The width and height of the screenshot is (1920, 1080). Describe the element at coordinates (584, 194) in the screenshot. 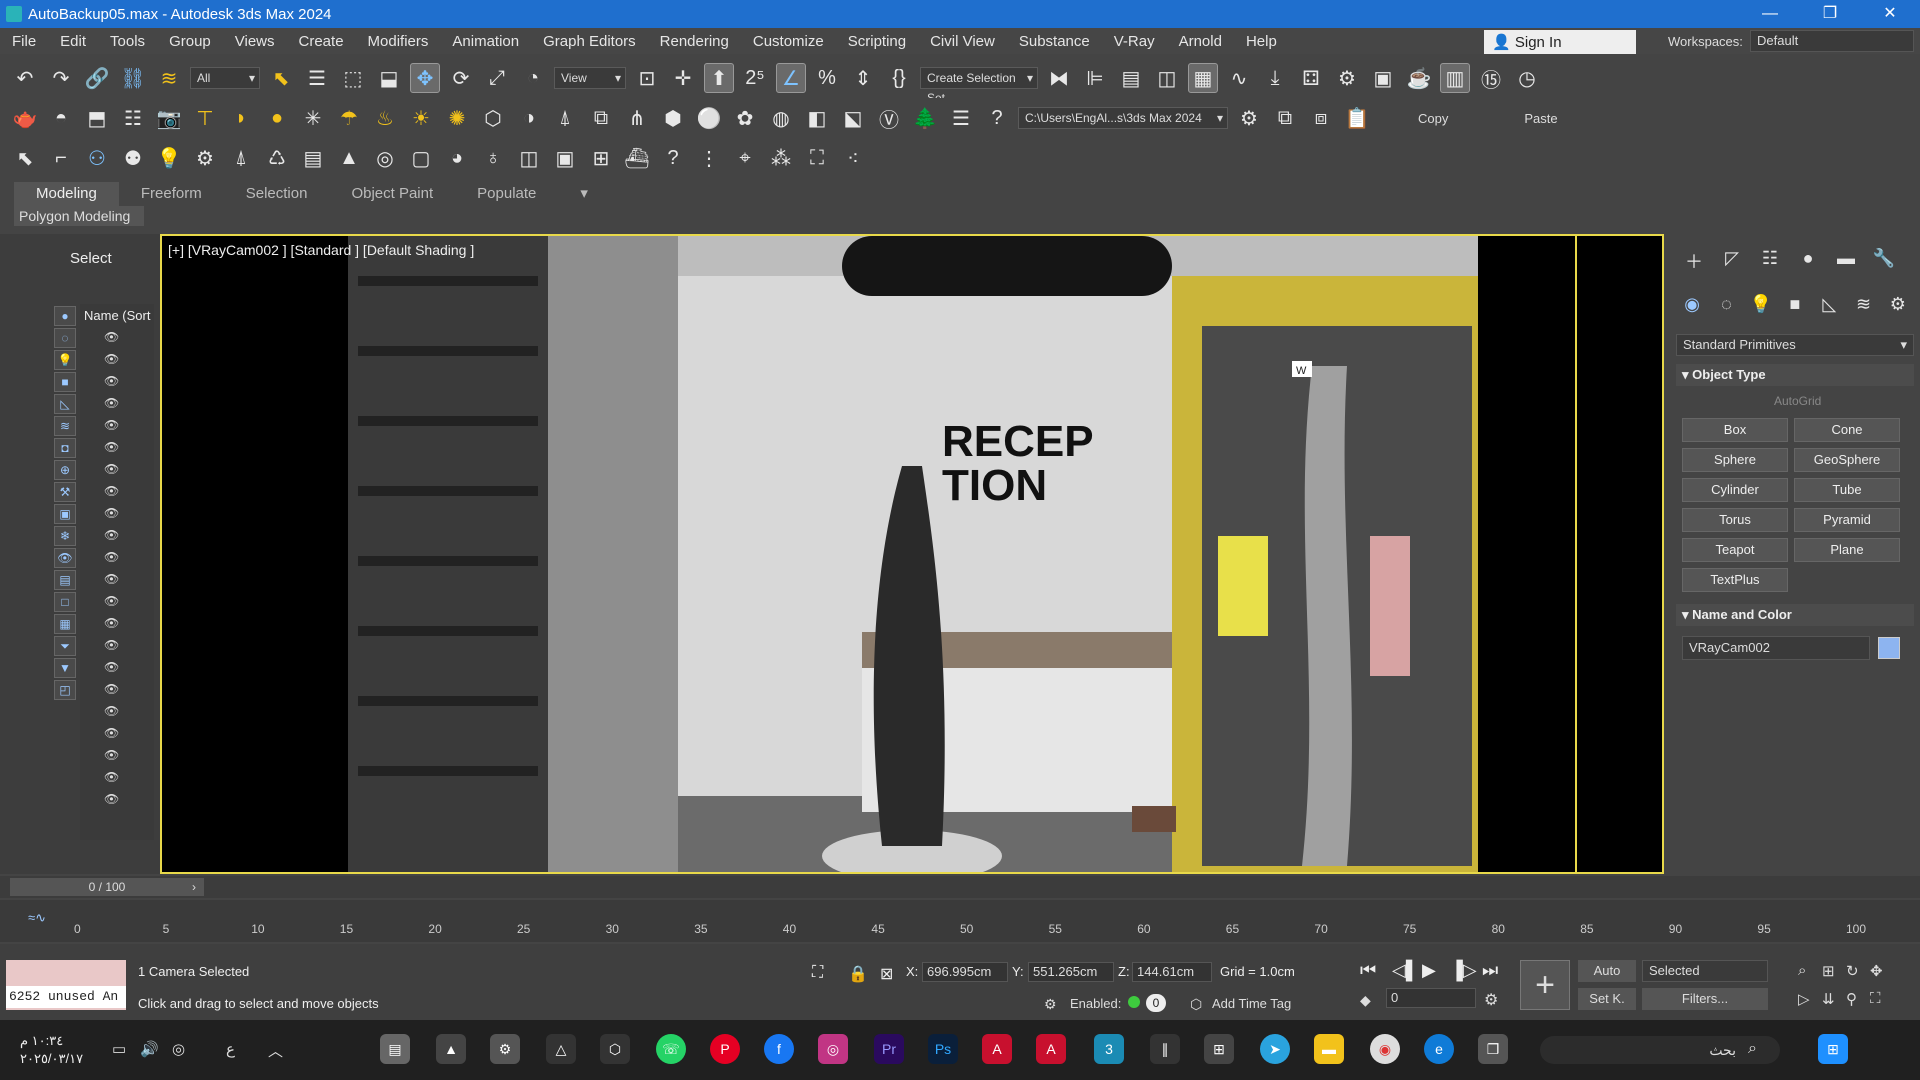

I see `ribbon-options-icon: ▾` at that location.